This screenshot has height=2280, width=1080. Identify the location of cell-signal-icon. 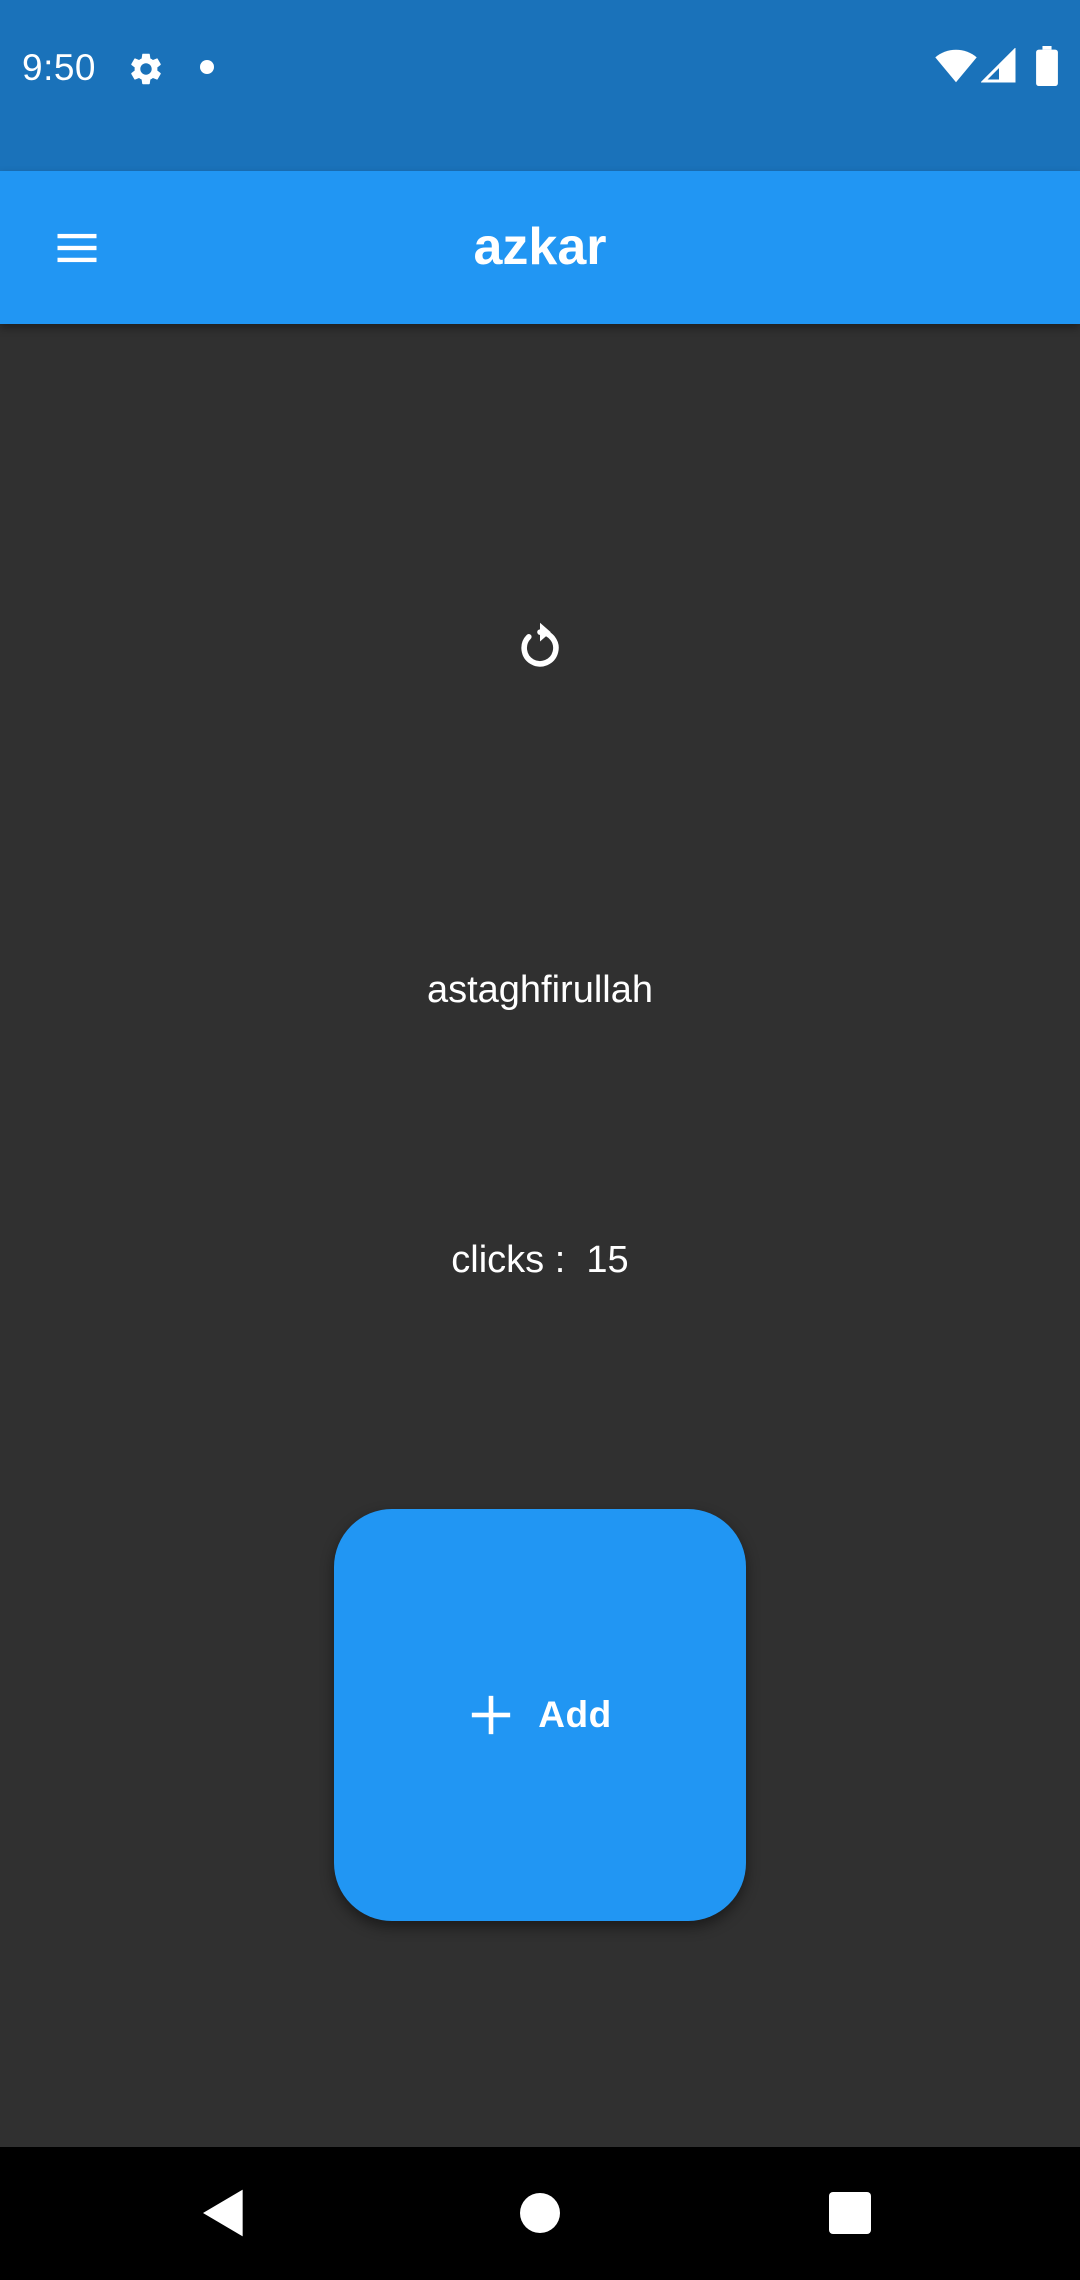
(998, 65).